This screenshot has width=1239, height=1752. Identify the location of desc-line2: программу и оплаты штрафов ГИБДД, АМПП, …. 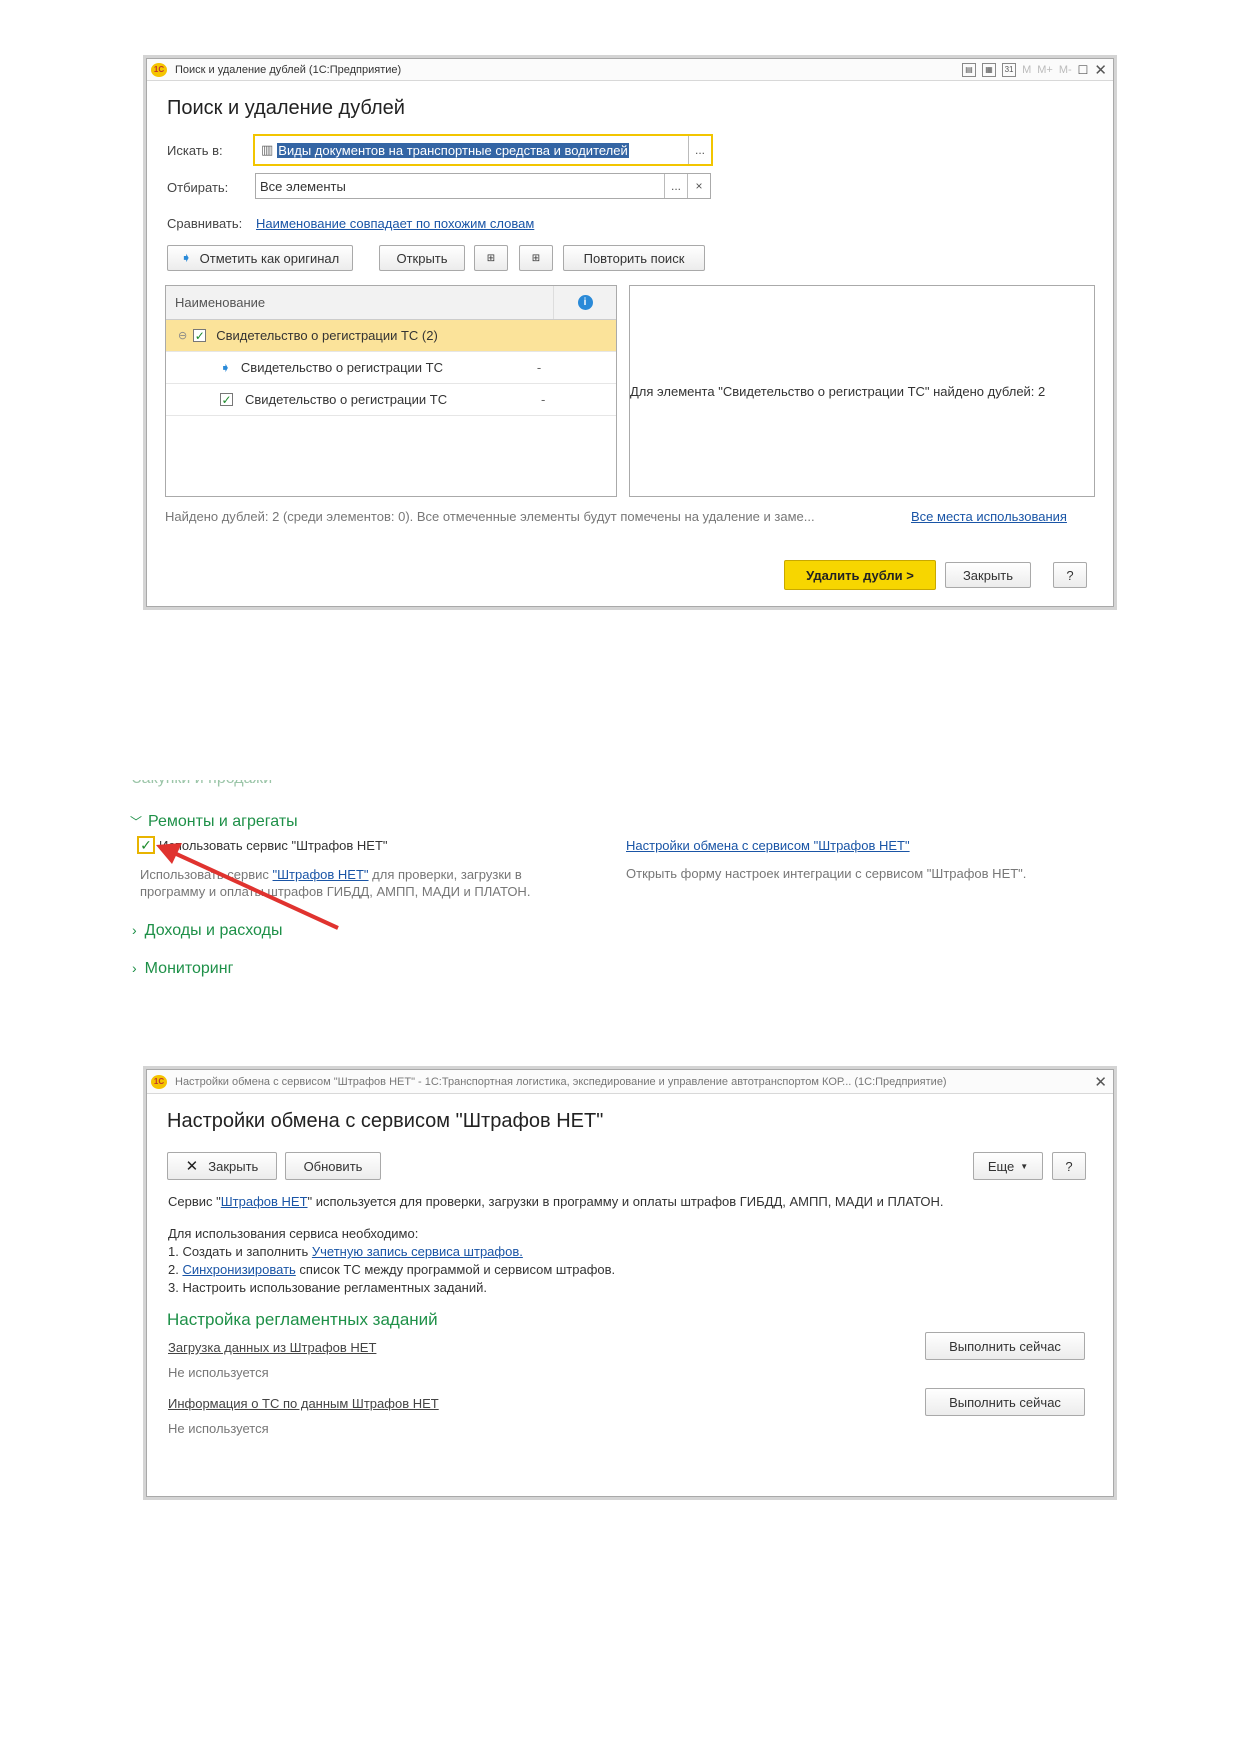
(335, 891).